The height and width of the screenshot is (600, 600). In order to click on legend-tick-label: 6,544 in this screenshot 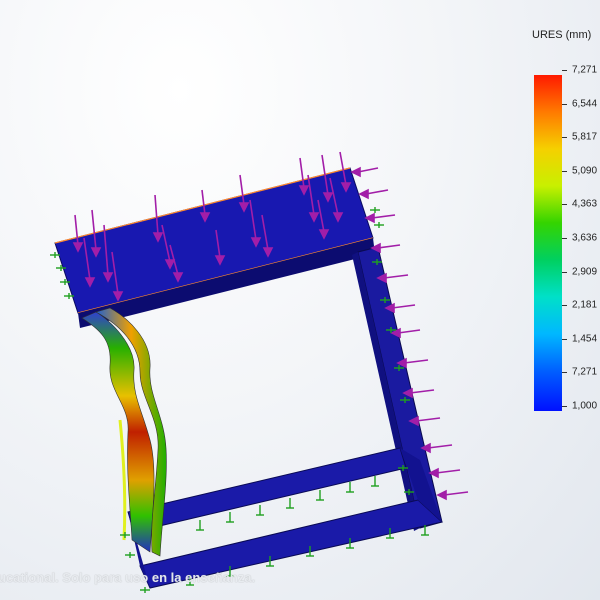, I will do `click(585, 104)`.